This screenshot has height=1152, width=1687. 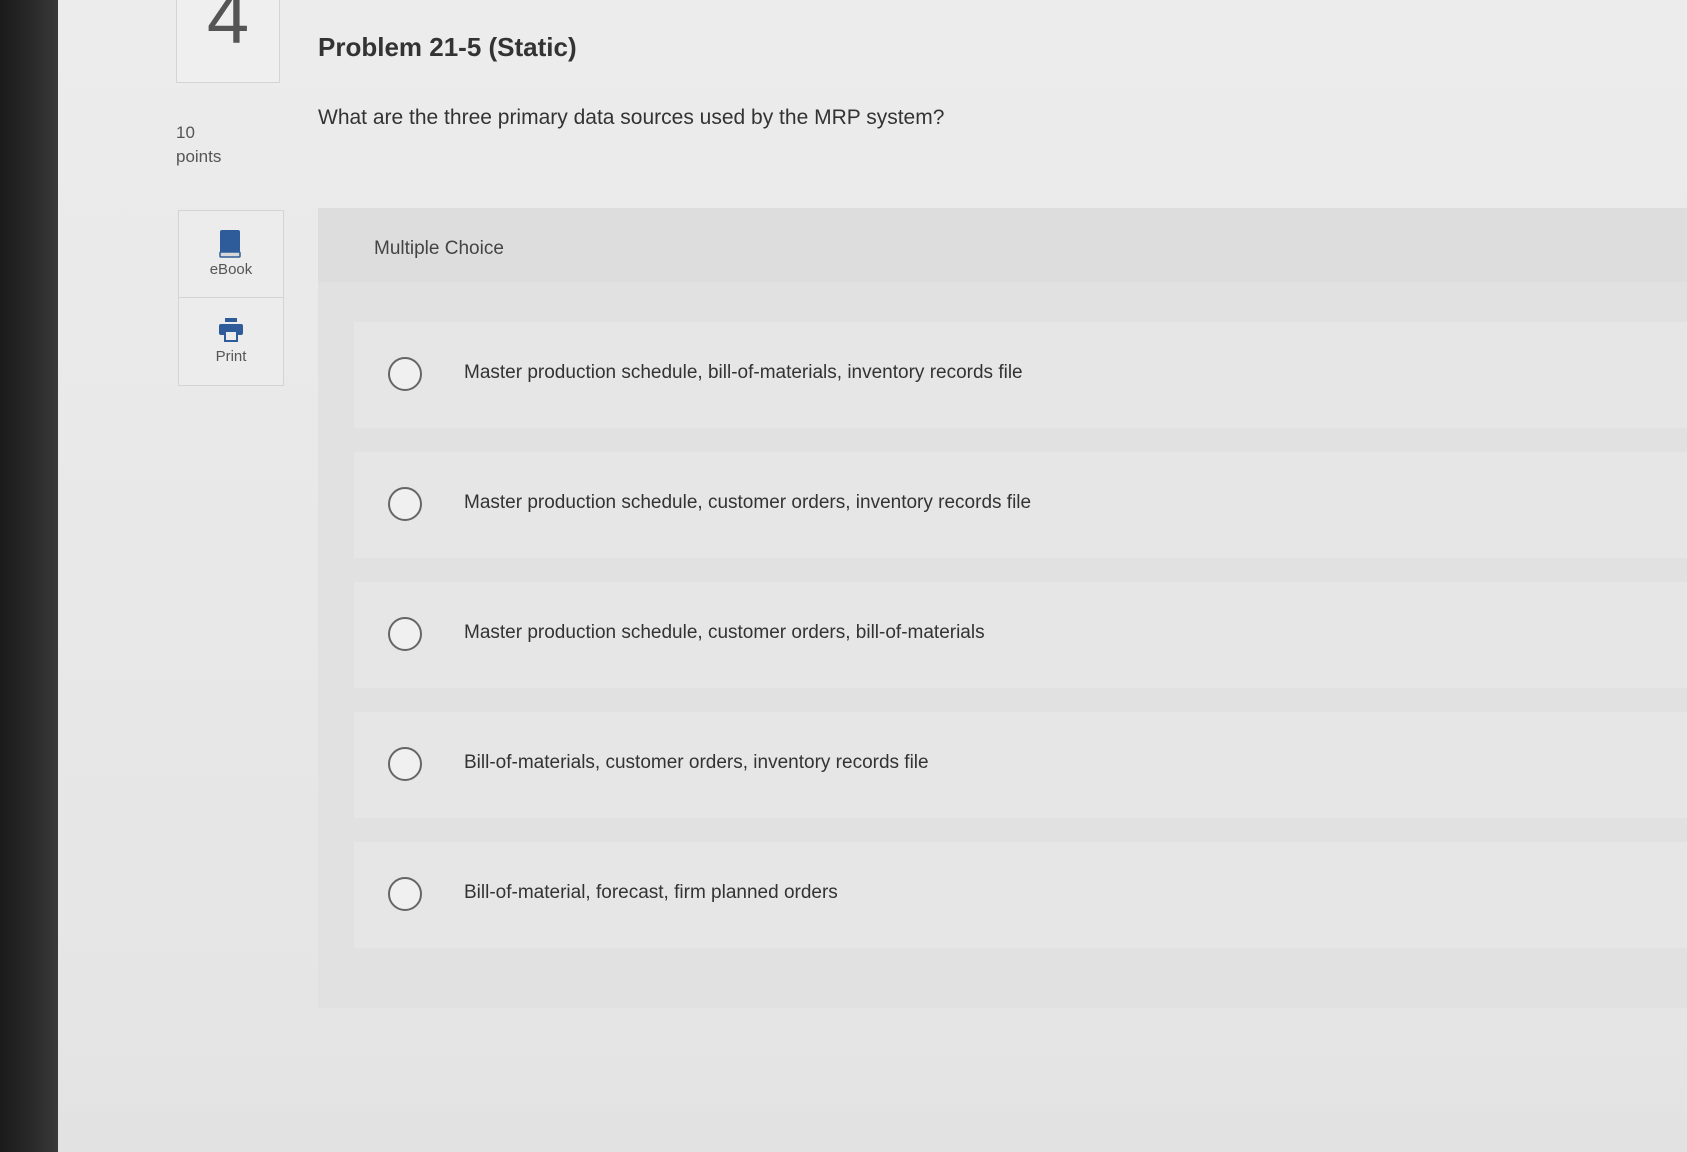 I want to click on question-type-label: Multiple Choice, so click(x=439, y=248).